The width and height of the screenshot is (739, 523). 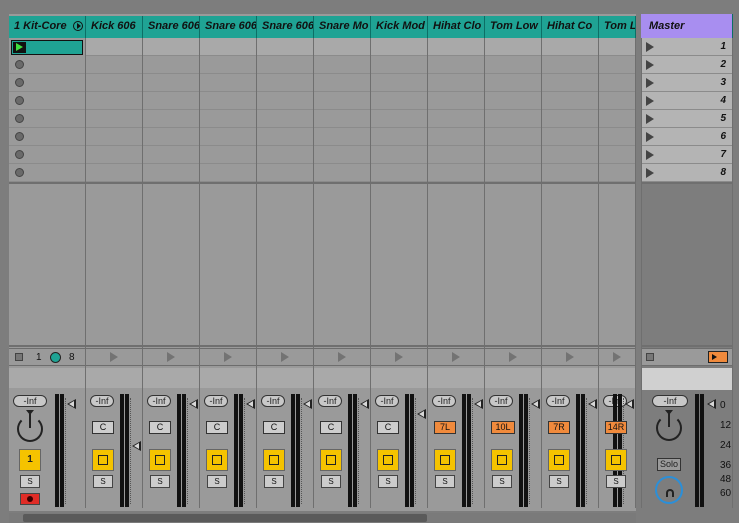 I want to click on scene-launch: 4, so click(x=687, y=101).